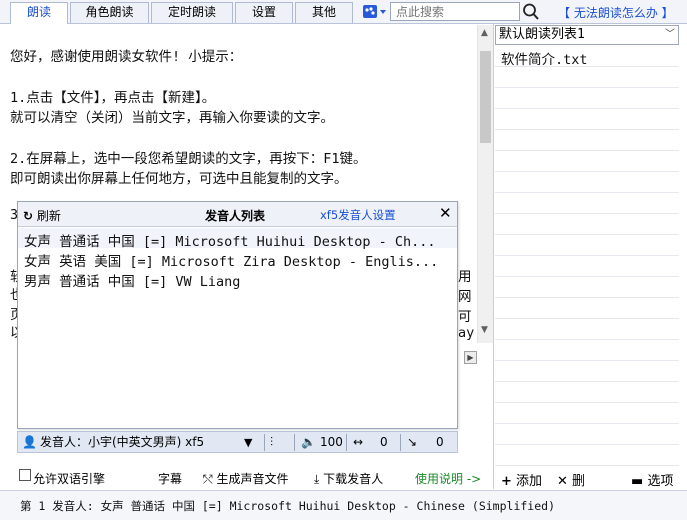 This screenshot has height=520, width=687. What do you see at coordinates (485, 184) in the screenshot?
I see `editor-scrollbar: ▲ ▼` at bounding box center [485, 184].